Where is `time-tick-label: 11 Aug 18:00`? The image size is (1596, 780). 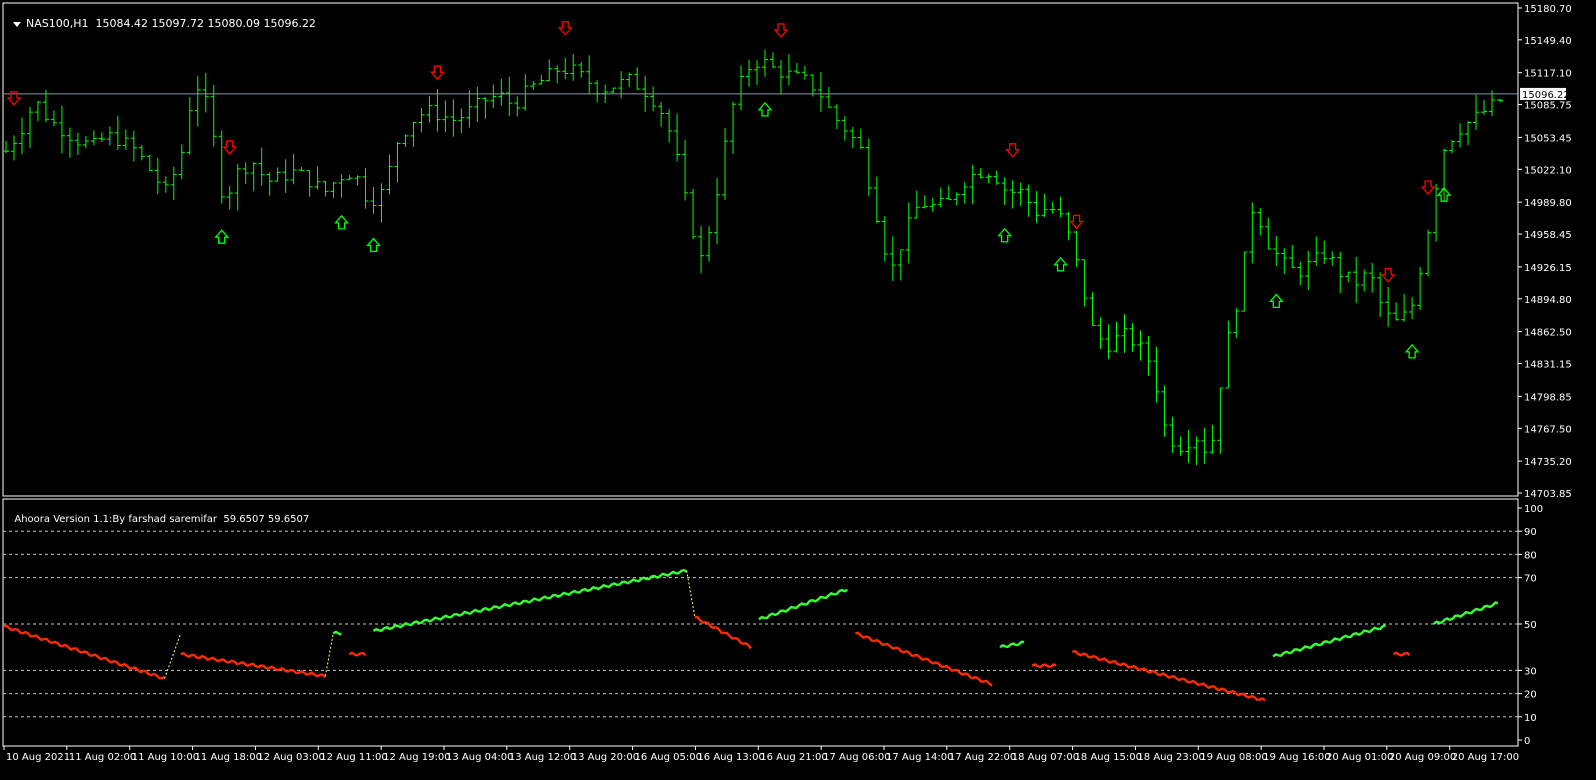 time-tick-label: 11 Aug 18:00 is located at coordinates (228, 757).